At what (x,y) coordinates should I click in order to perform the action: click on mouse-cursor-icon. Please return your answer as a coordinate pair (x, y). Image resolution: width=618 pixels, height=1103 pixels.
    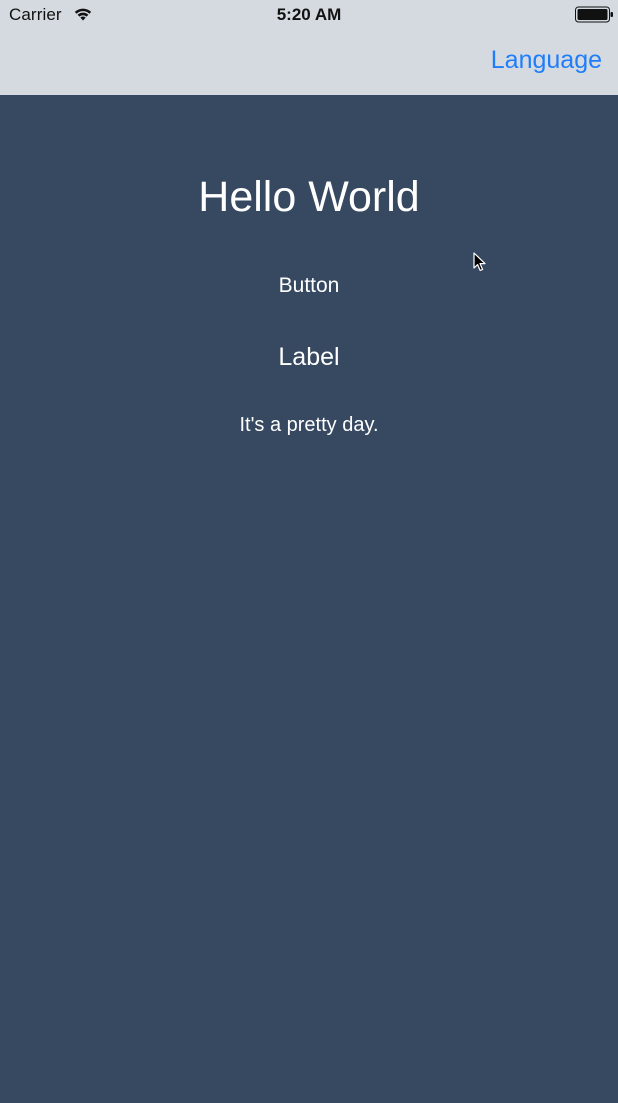
    Looking at the image, I should click on (479, 262).